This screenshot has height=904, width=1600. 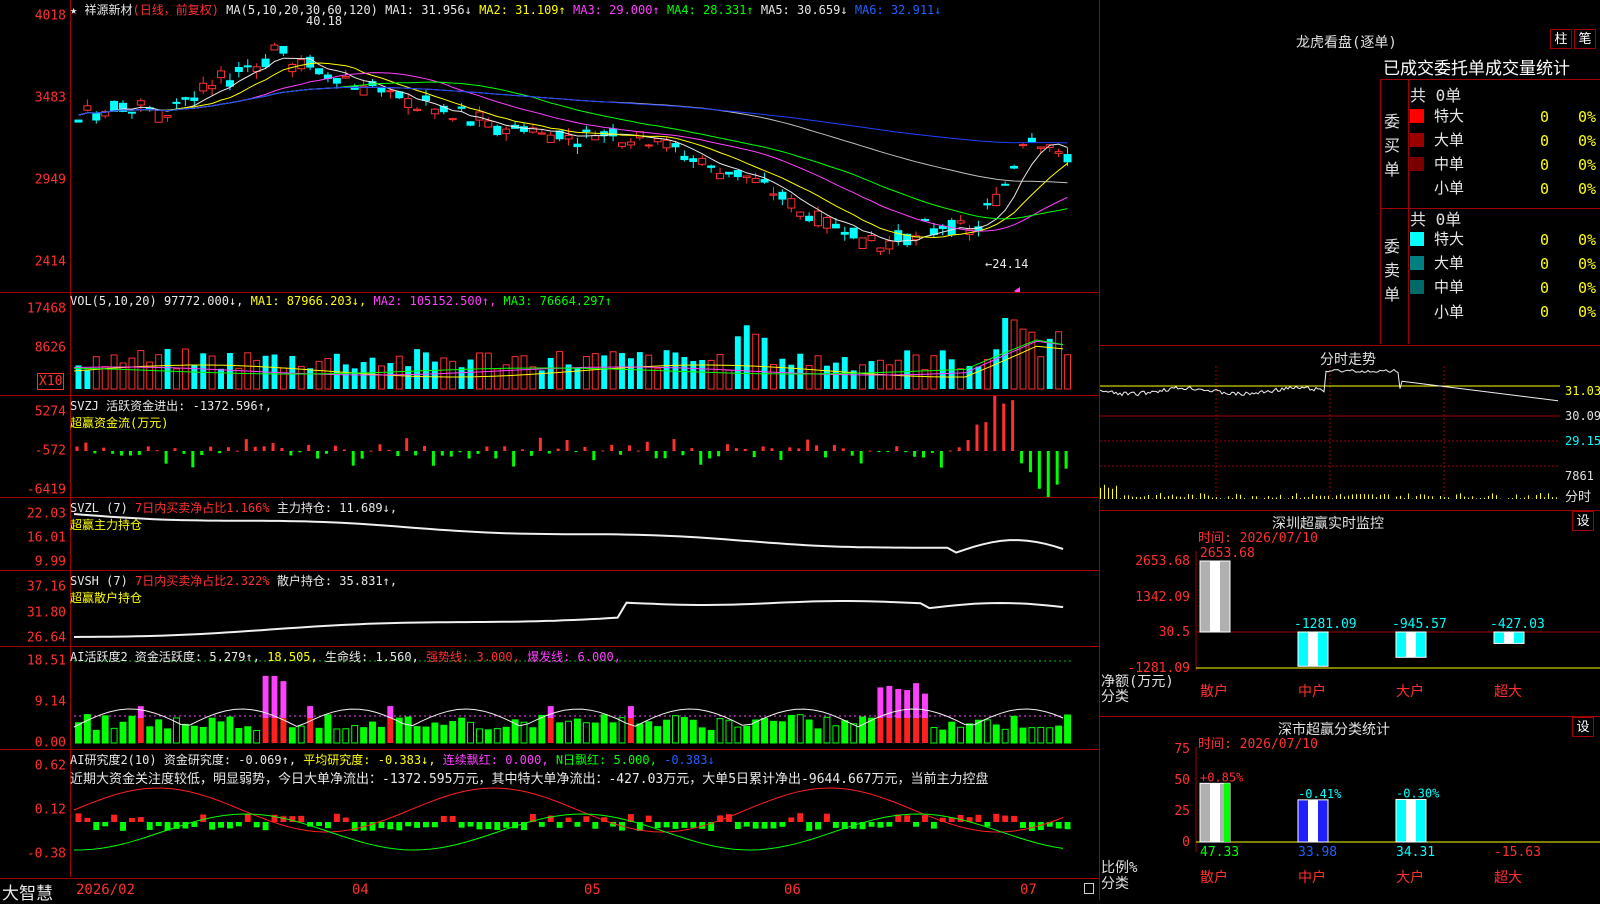 What do you see at coordinates (1509, 637) in the screenshot?
I see `value-bar-highlight` at bounding box center [1509, 637].